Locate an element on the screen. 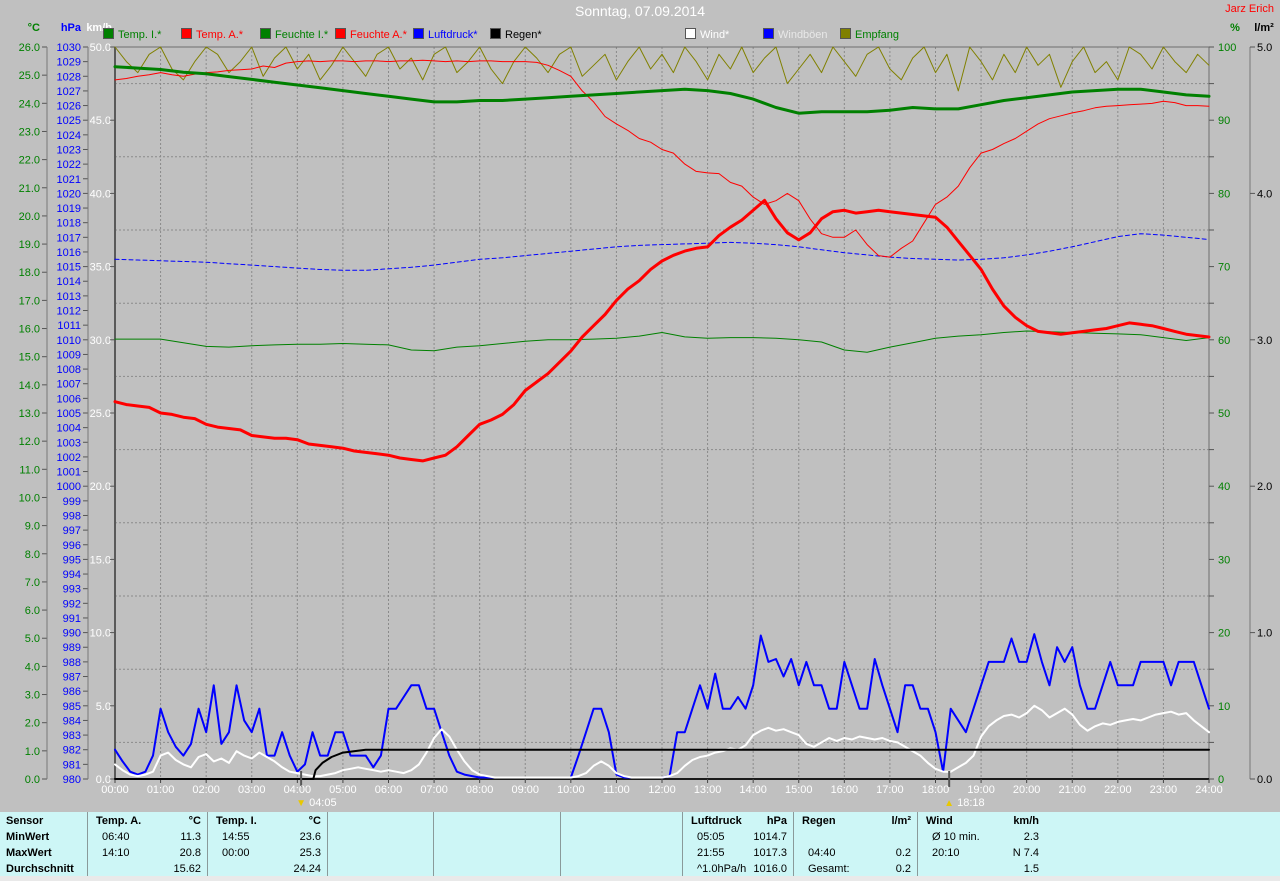 This screenshot has width=1280, height=881. humidity-axis-label: 30 is located at coordinates (1224, 560).